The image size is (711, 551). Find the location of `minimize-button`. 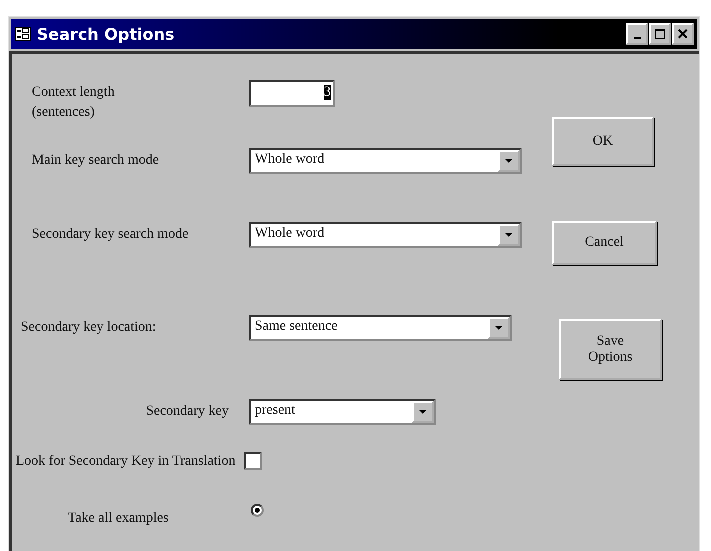

minimize-button is located at coordinates (637, 34).